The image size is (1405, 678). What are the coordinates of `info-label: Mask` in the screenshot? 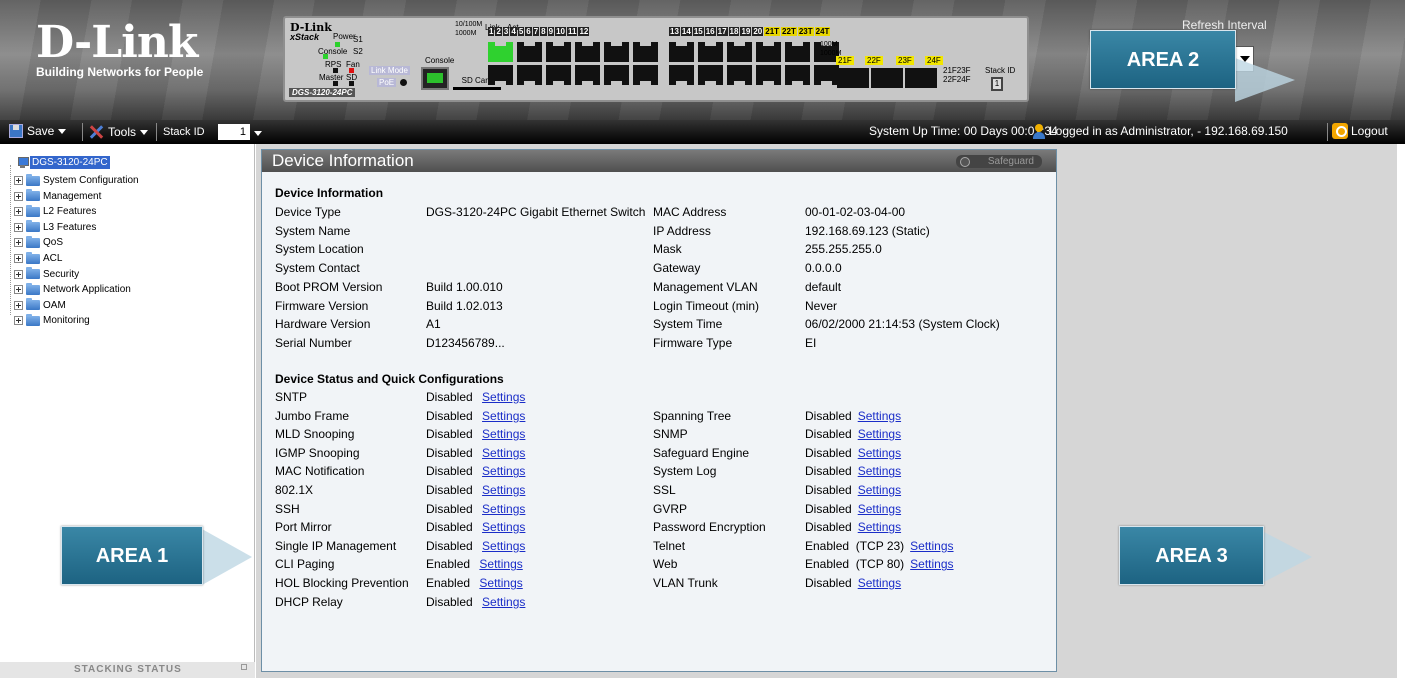 It's located at (667, 249).